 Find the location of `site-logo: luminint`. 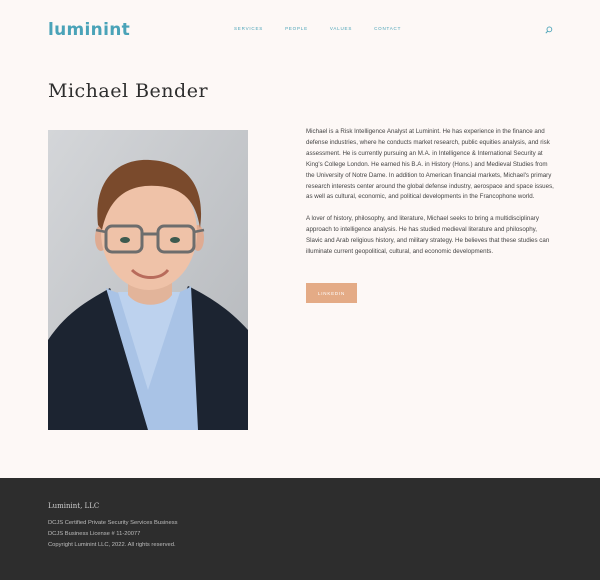

site-logo: luminint is located at coordinates (89, 30).